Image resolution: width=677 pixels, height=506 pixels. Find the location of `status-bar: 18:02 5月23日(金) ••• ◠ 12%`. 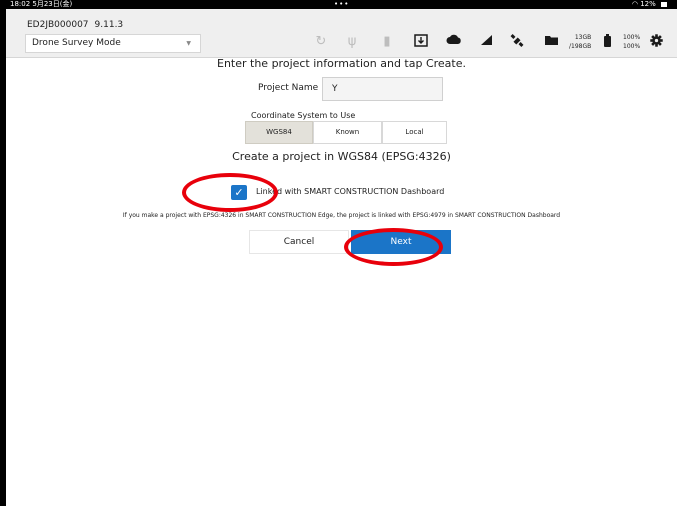

status-bar: 18:02 5月23日(金) ••• ◠ 12% is located at coordinates (341, 4).